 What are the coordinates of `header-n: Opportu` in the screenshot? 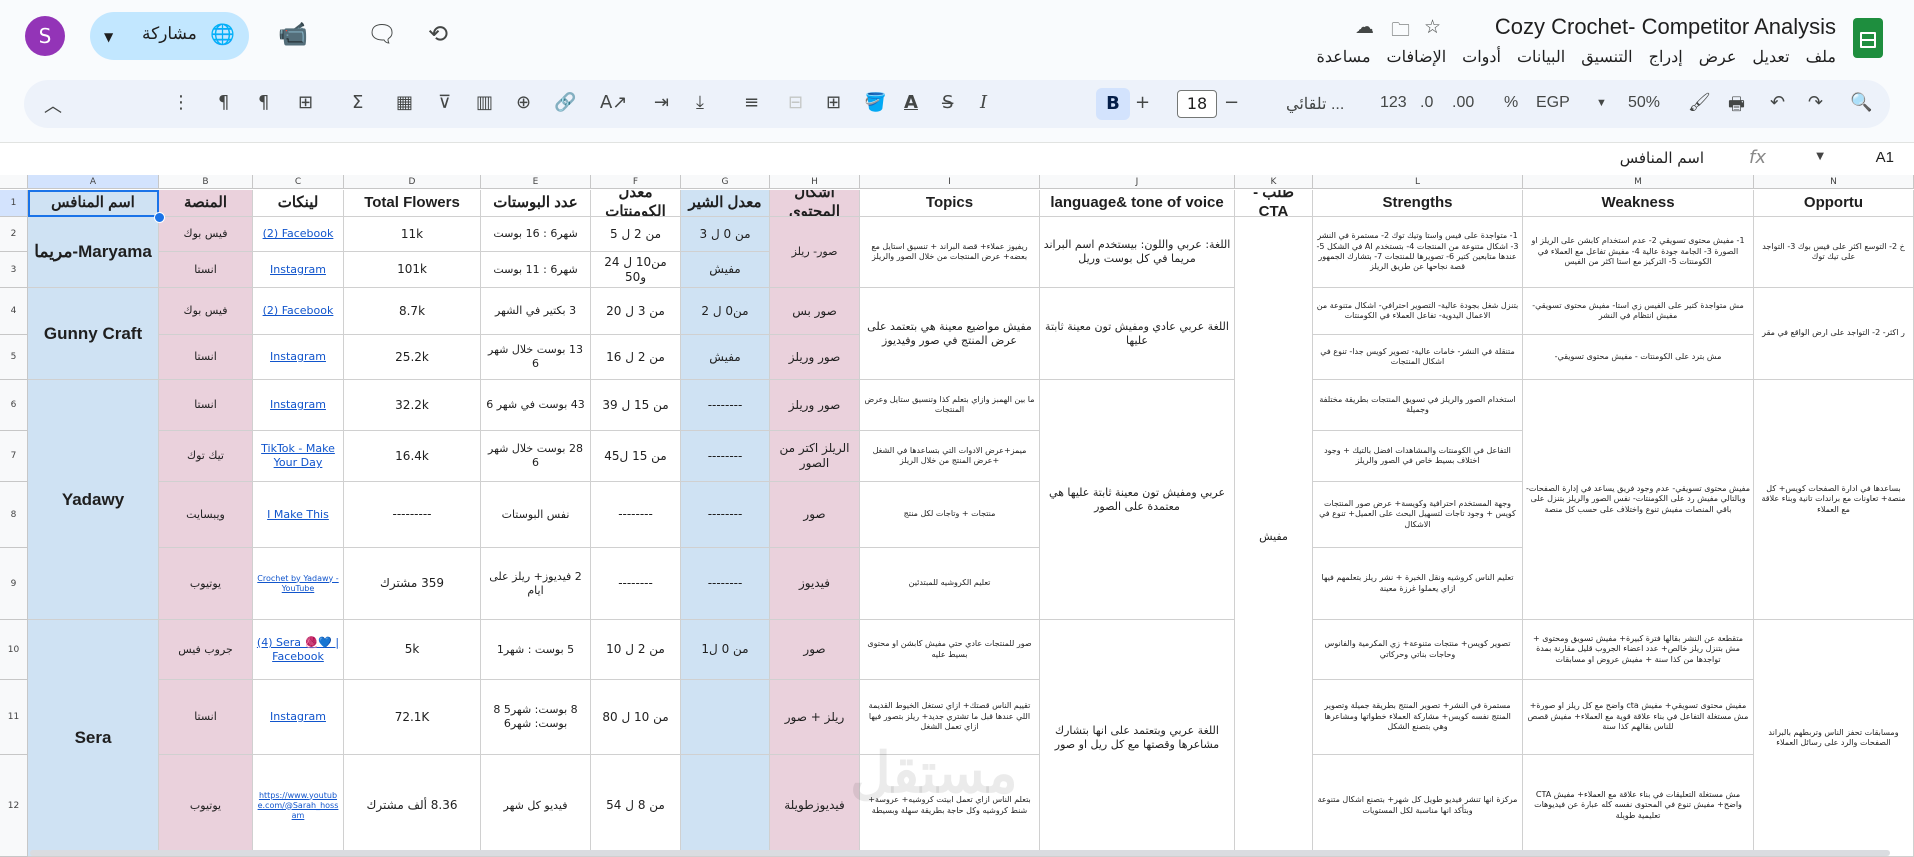 It's located at (1834, 203).